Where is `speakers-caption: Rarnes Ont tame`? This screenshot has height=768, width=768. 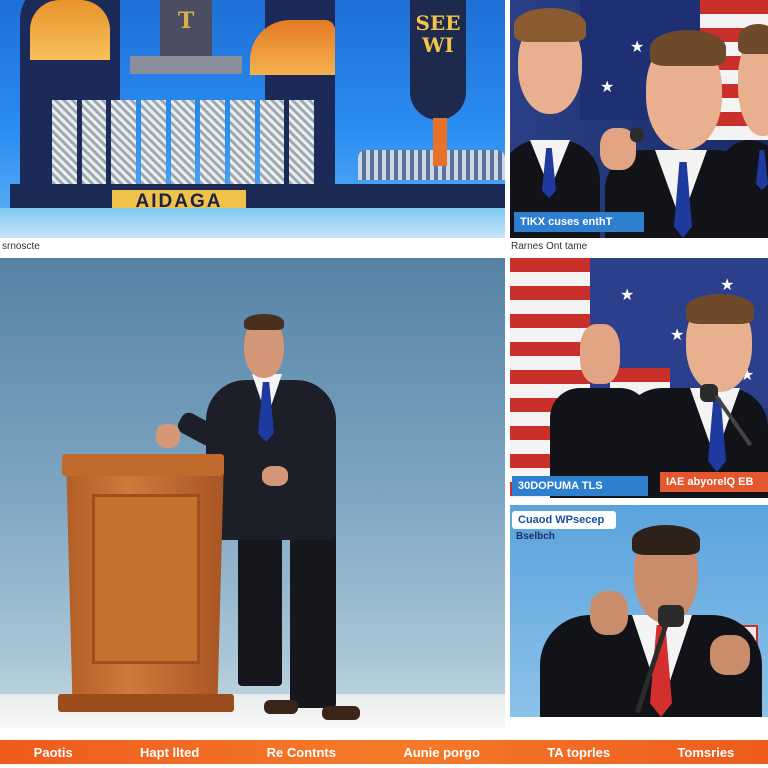
speakers-caption: Rarnes Ont tame is located at coordinates (549, 246).